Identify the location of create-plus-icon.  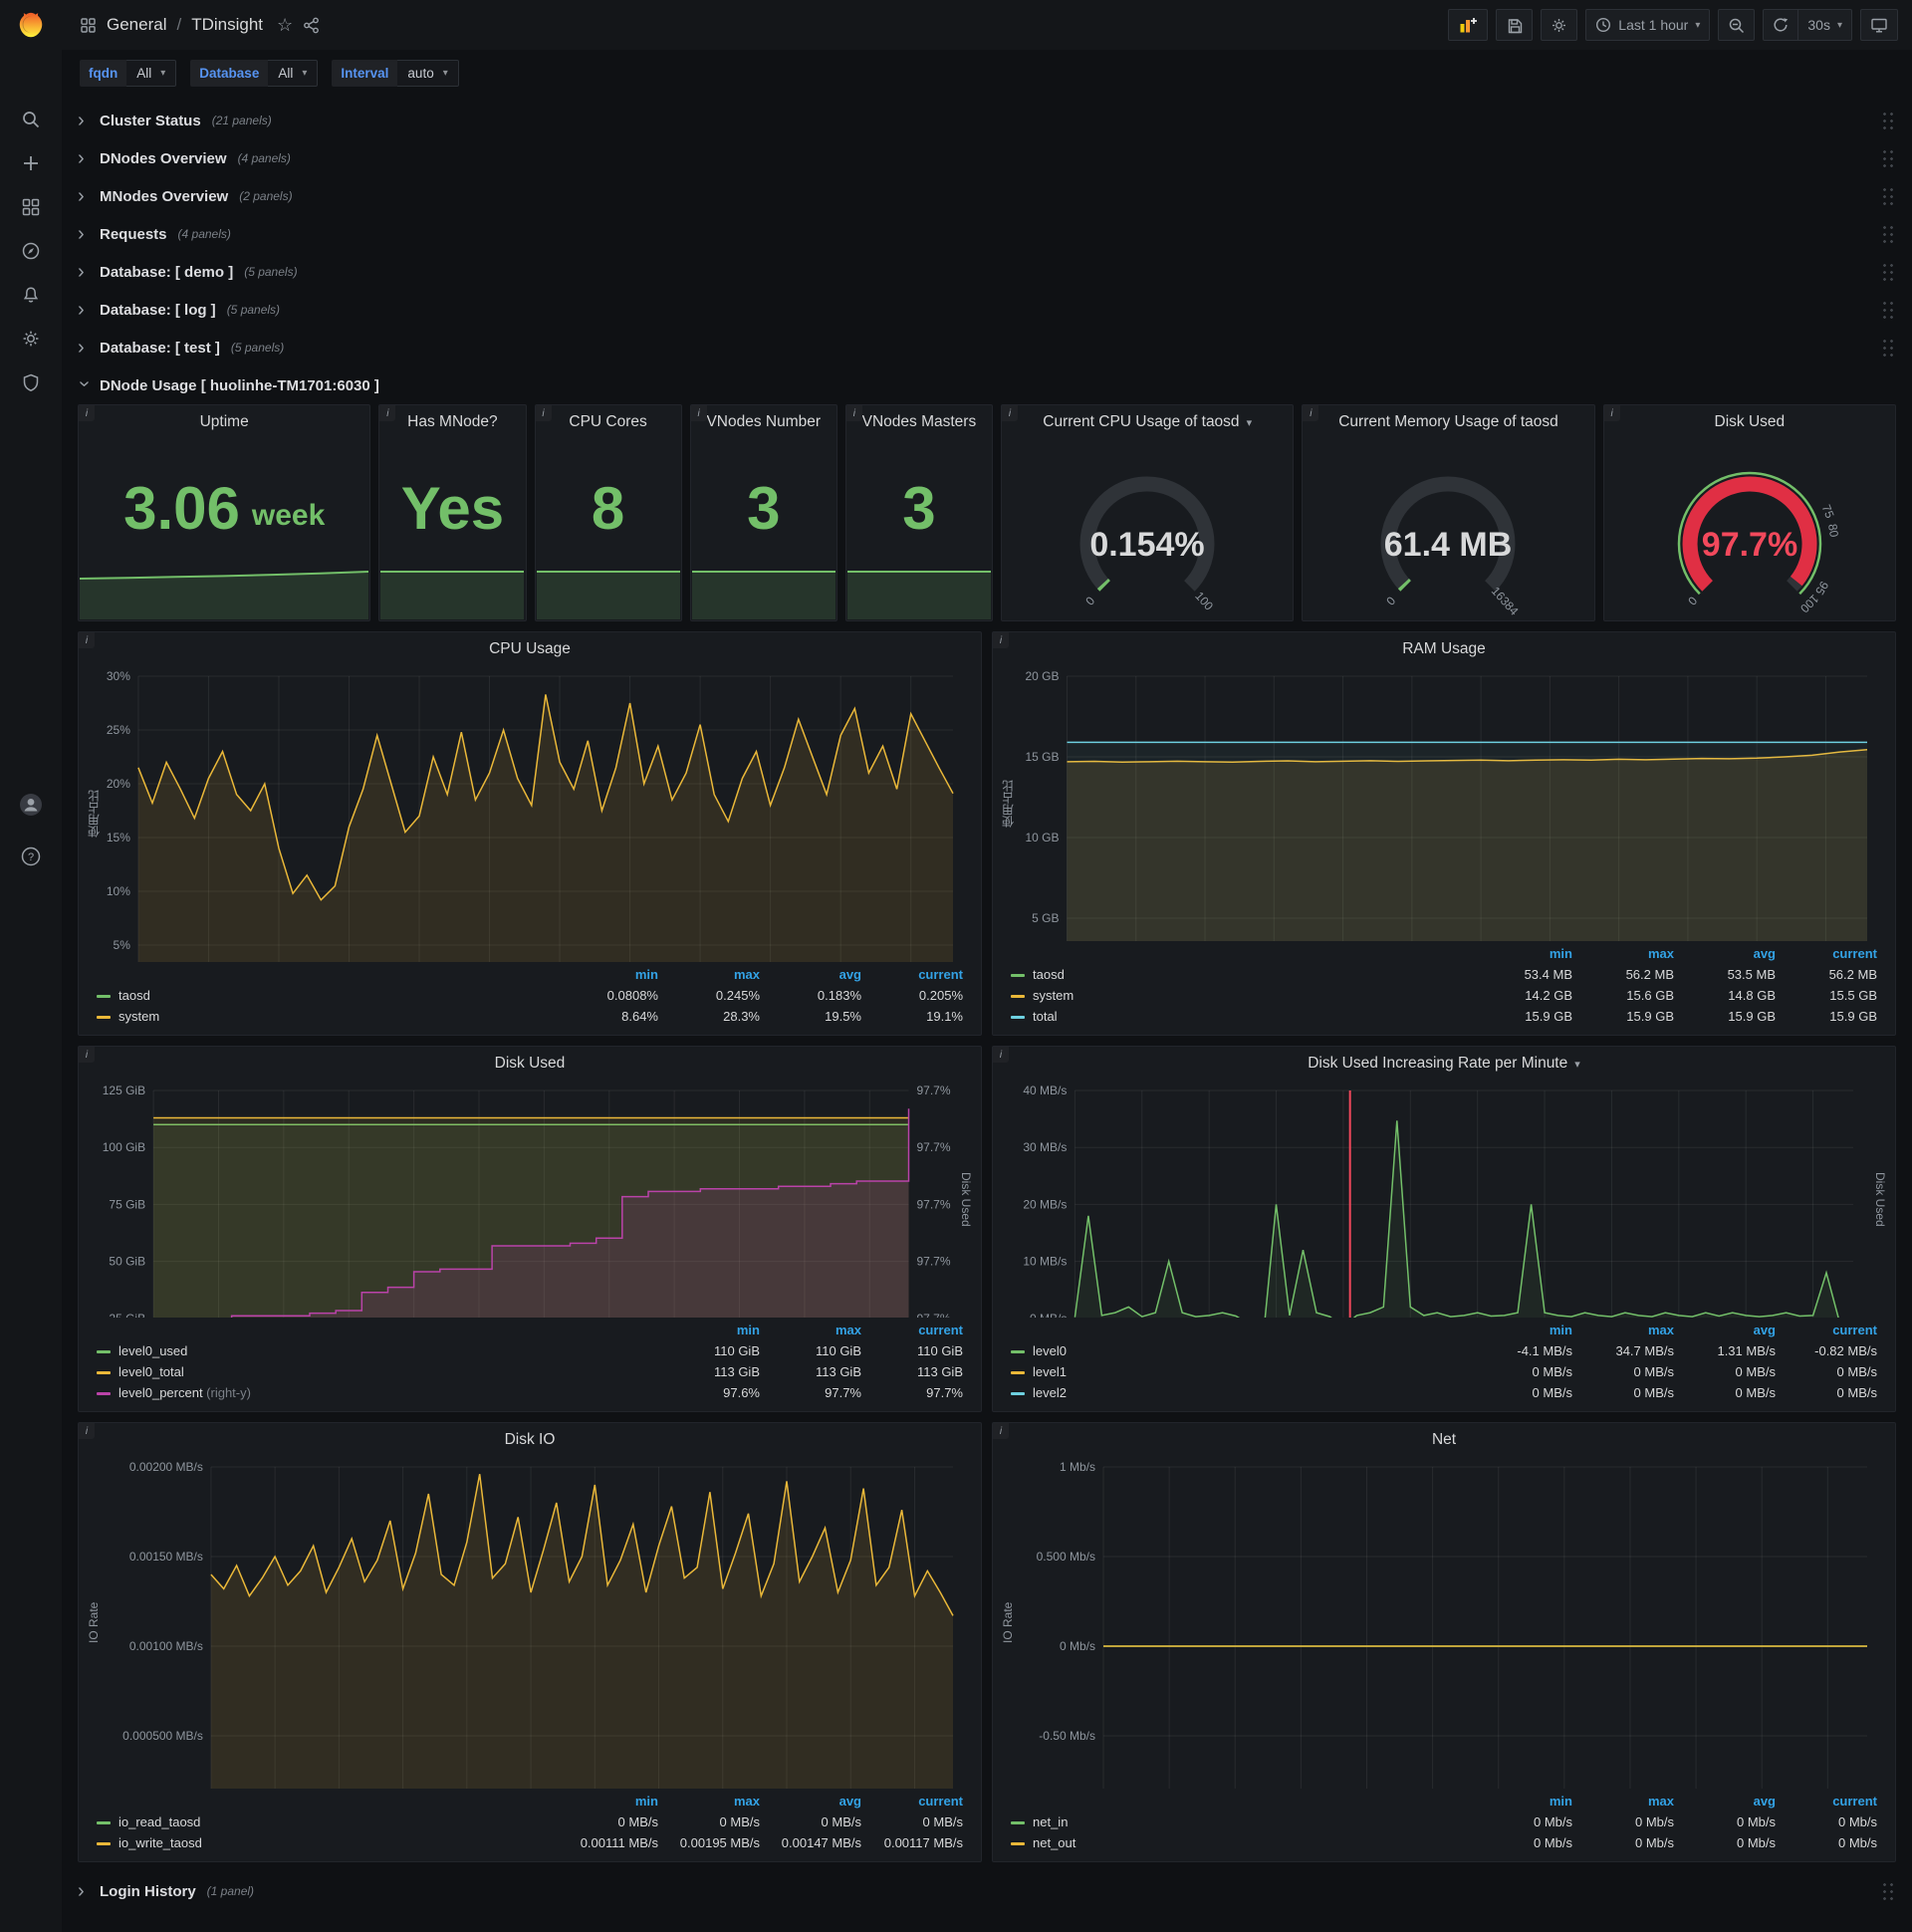
(31, 163).